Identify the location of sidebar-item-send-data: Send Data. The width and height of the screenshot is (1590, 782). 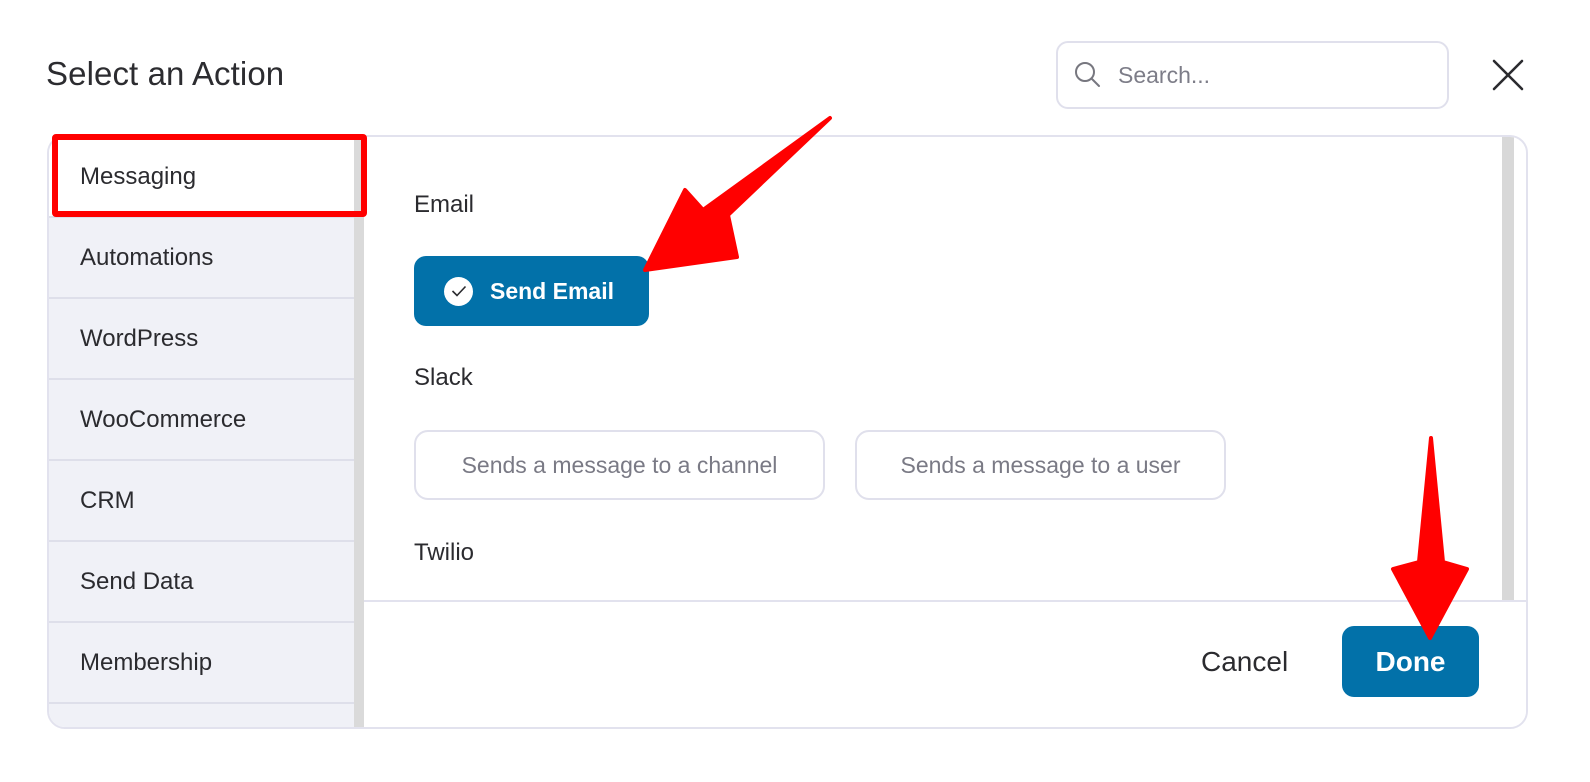
(201, 582).